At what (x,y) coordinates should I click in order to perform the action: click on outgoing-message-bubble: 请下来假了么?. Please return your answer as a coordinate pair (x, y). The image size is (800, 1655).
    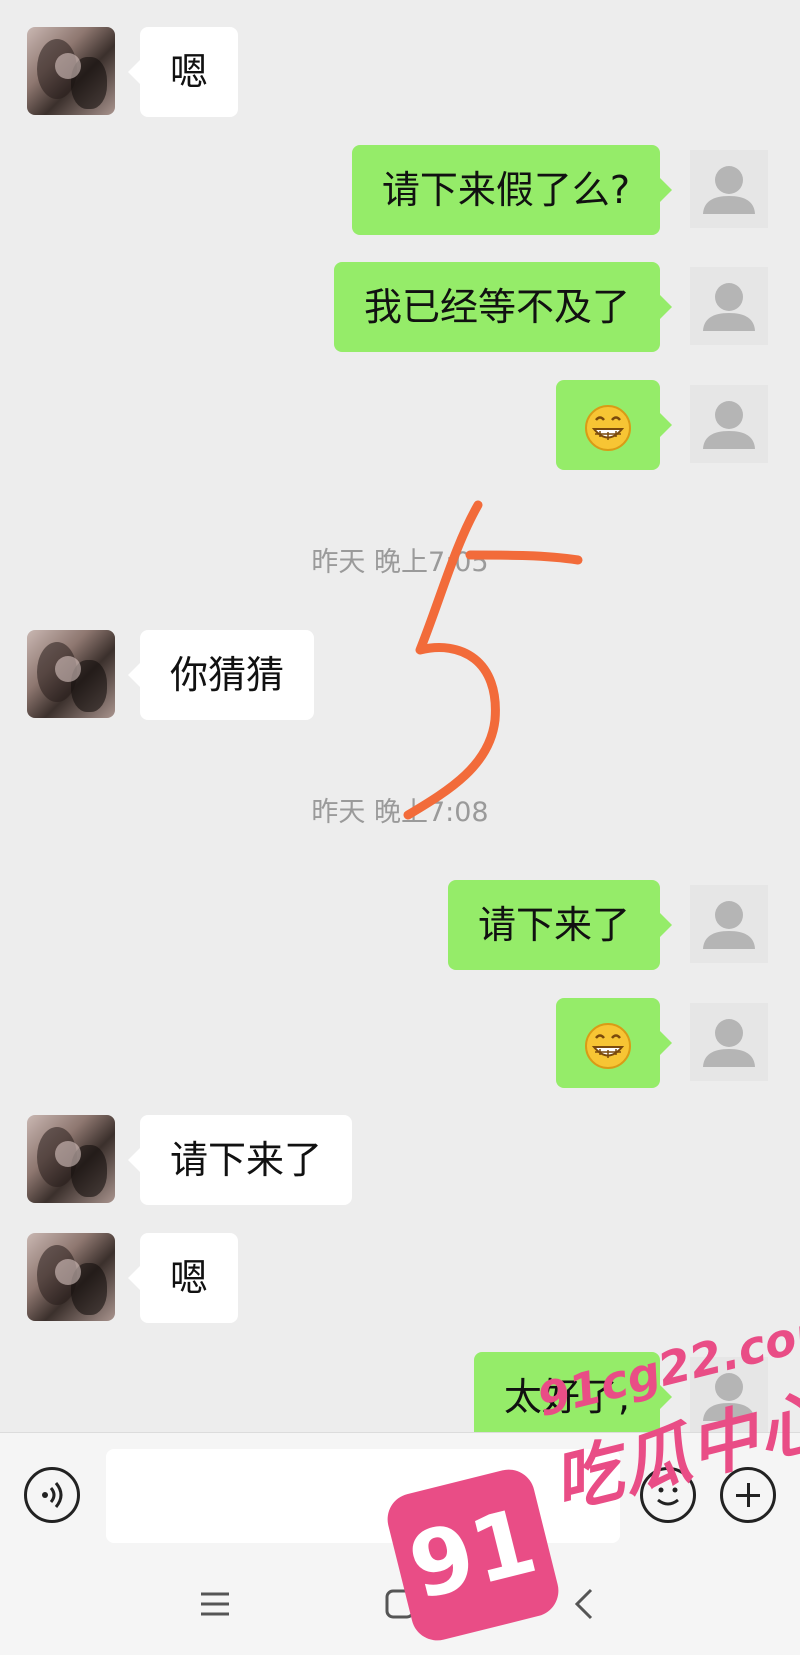
    Looking at the image, I should click on (512, 190).